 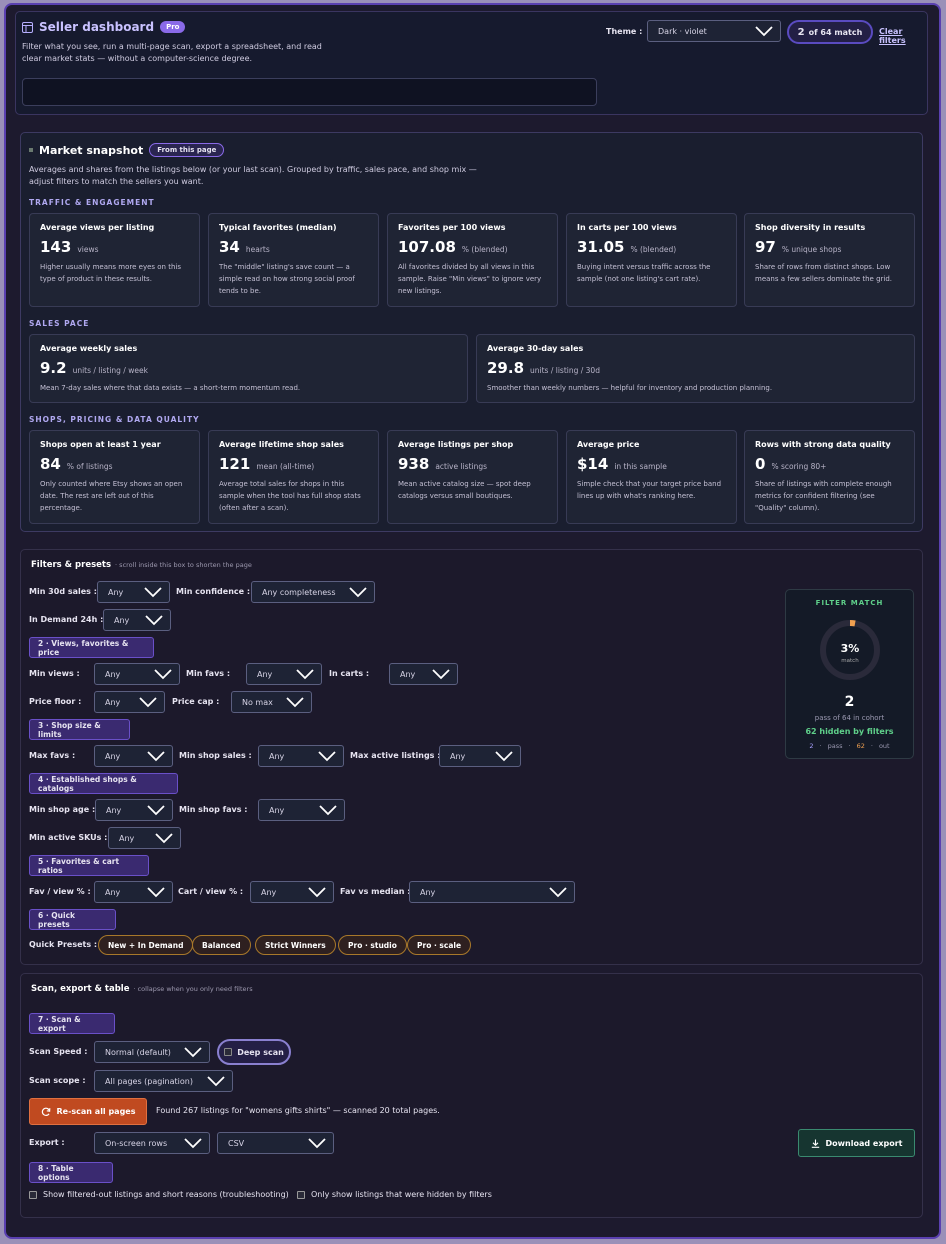 I want to click on metric-value-row: 107.08 % (blended), so click(x=472, y=247).